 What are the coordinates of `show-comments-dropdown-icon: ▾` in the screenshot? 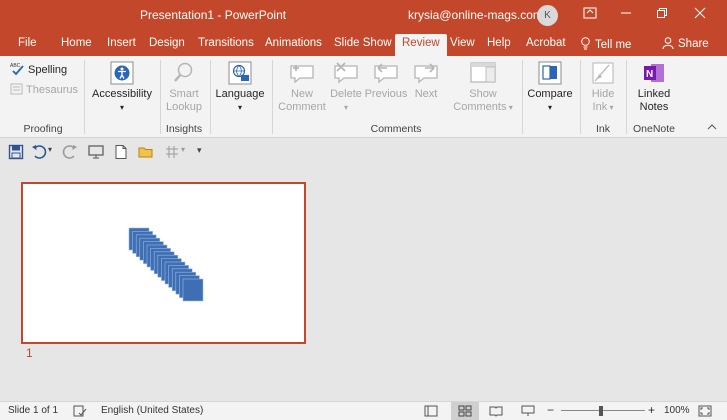 It's located at (509, 107).